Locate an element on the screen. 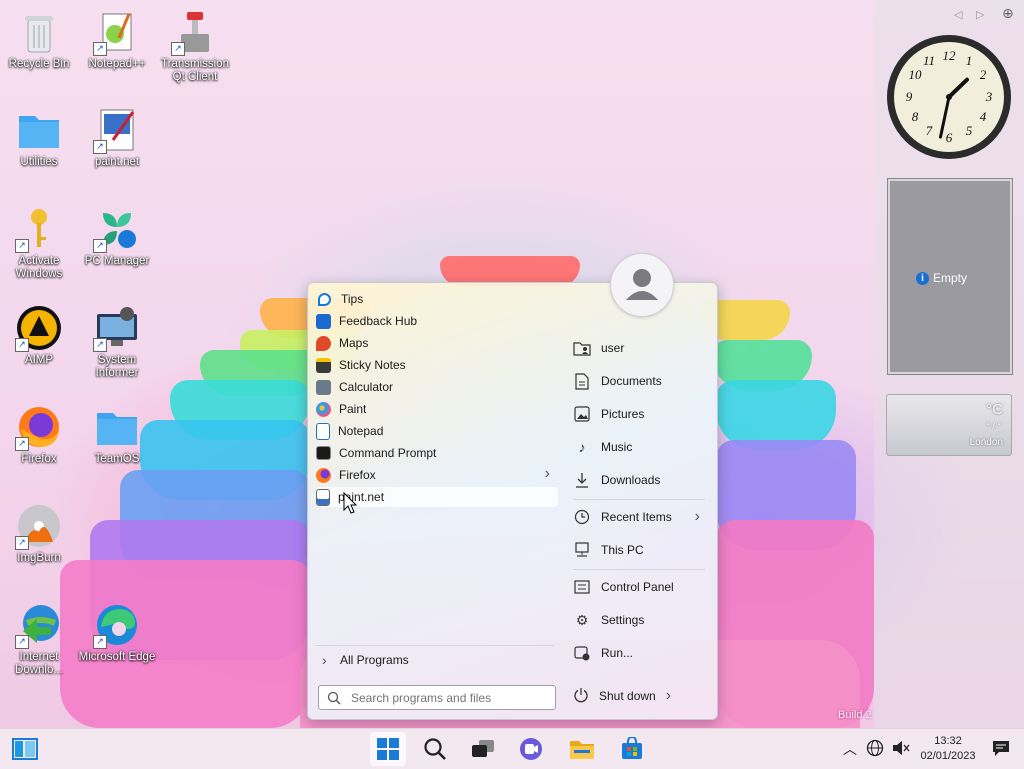  desktop-icon-teamos: TeamOS is located at coordinates (117, 434).